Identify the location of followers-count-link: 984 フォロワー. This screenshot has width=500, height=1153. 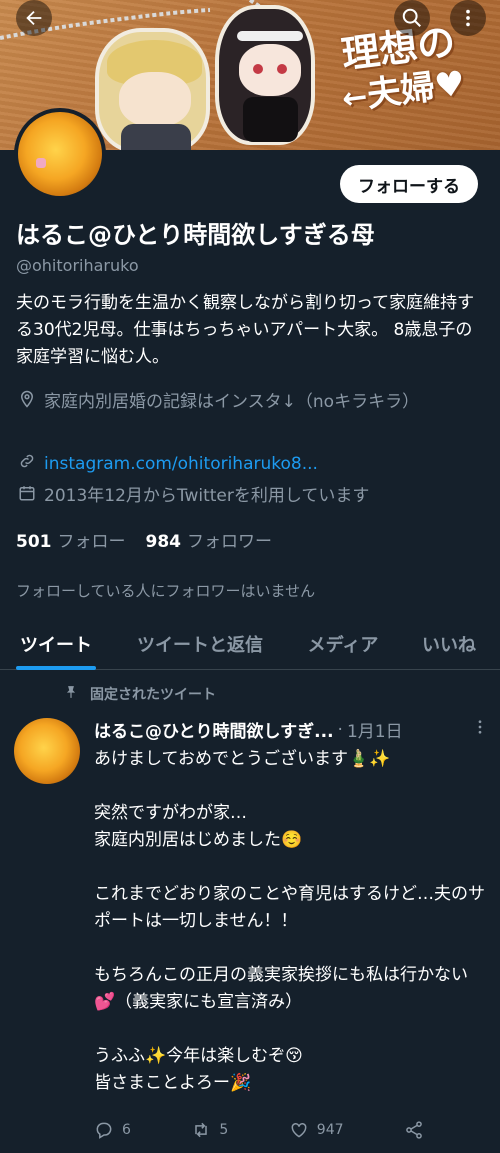
(209, 539).